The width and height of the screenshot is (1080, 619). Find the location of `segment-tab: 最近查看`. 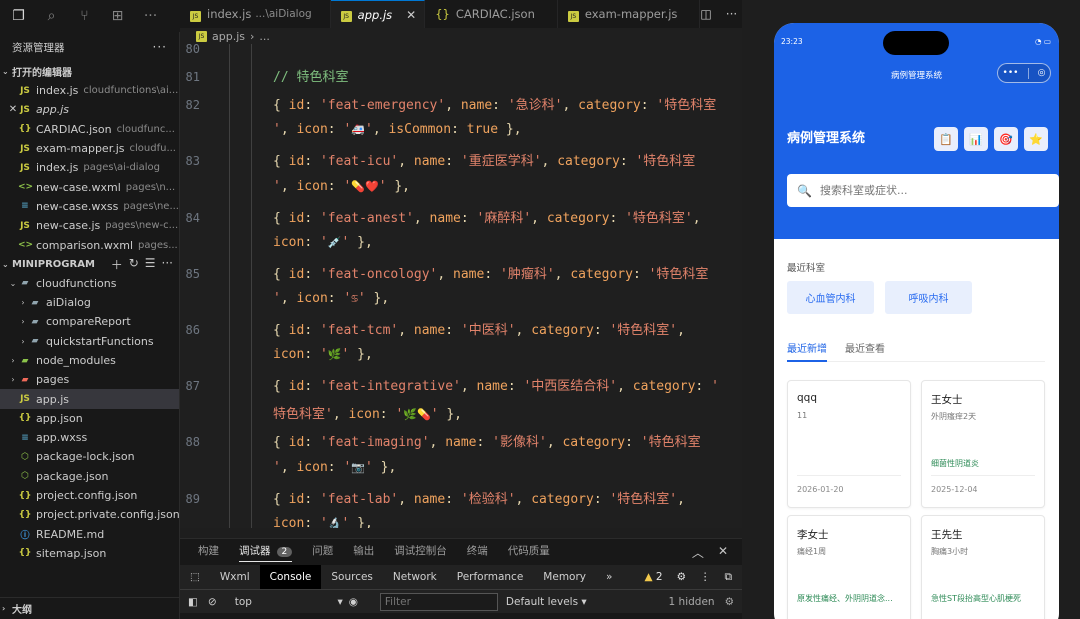

segment-tab: 最近查看 is located at coordinates (865, 350).